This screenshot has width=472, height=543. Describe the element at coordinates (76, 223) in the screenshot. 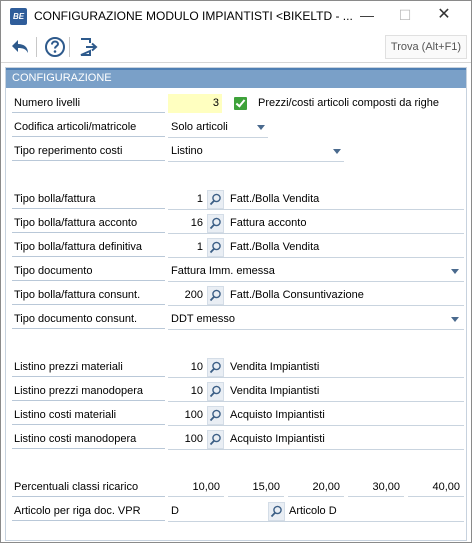

I see `tipo-bolla-acconto-label: Tipo bolla/fattura acconto` at that location.